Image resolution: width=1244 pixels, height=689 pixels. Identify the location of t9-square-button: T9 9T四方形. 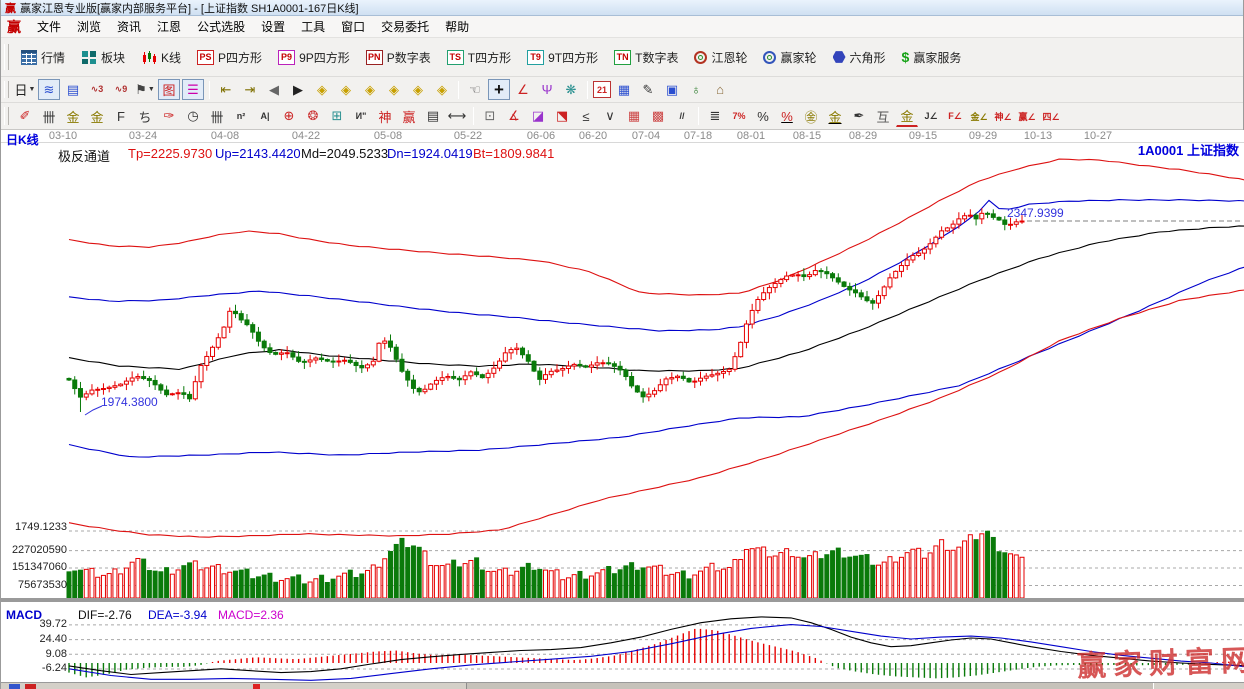
(562, 57).